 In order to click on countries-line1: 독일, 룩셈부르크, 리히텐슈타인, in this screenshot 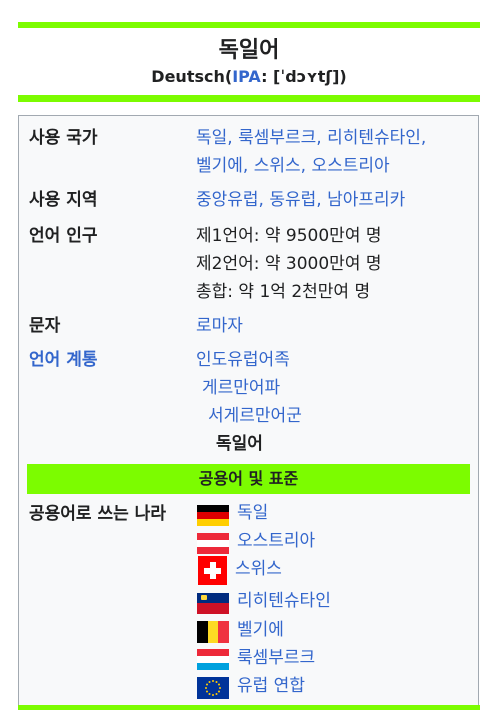, I will do `click(311, 138)`.